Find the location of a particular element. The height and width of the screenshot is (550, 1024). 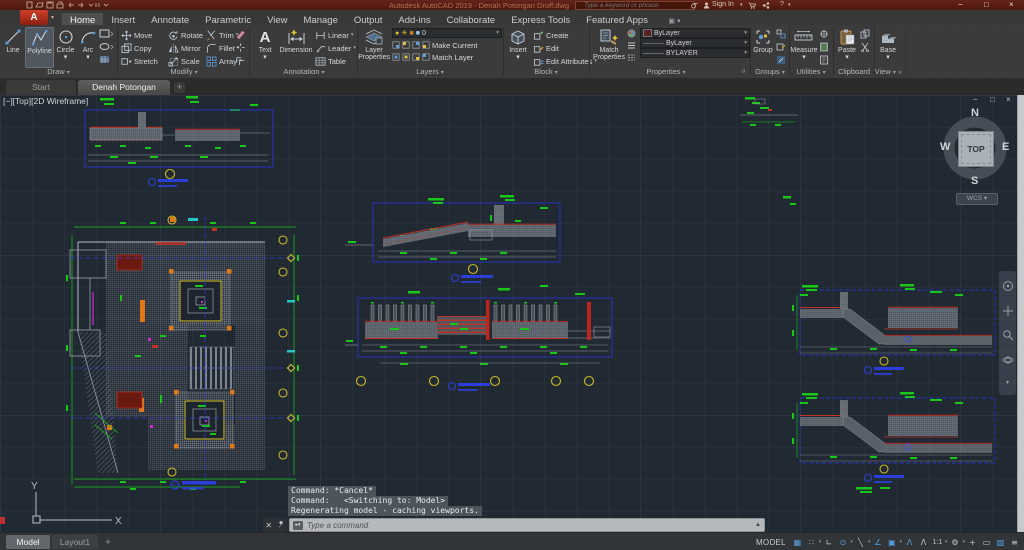

group-edit-icon is located at coordinates (781, 47).